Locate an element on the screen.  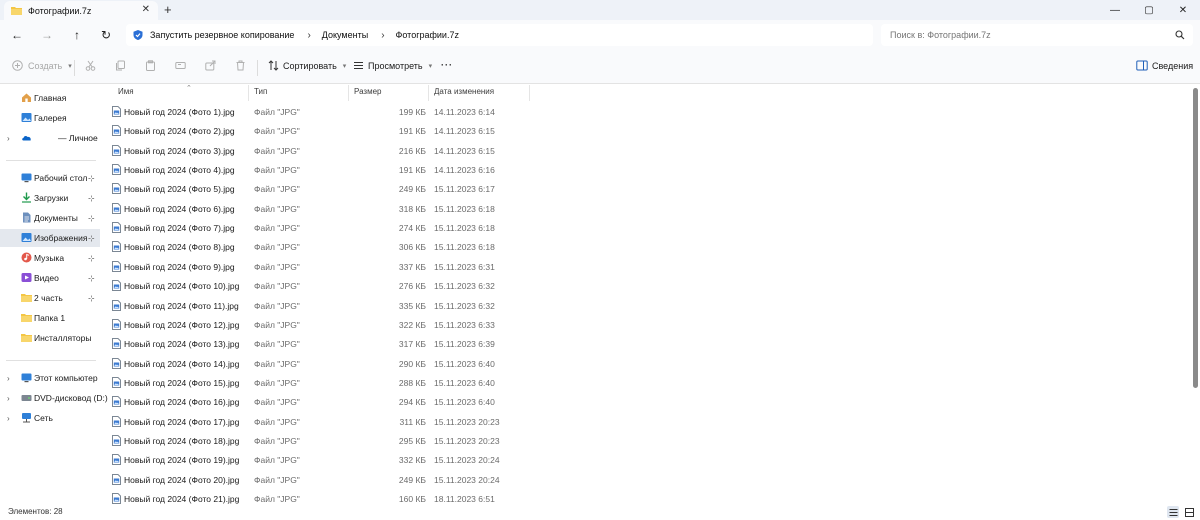
file-name: Новый год 2024 (Фото 9).jpg is located at coordinates (179, 266).